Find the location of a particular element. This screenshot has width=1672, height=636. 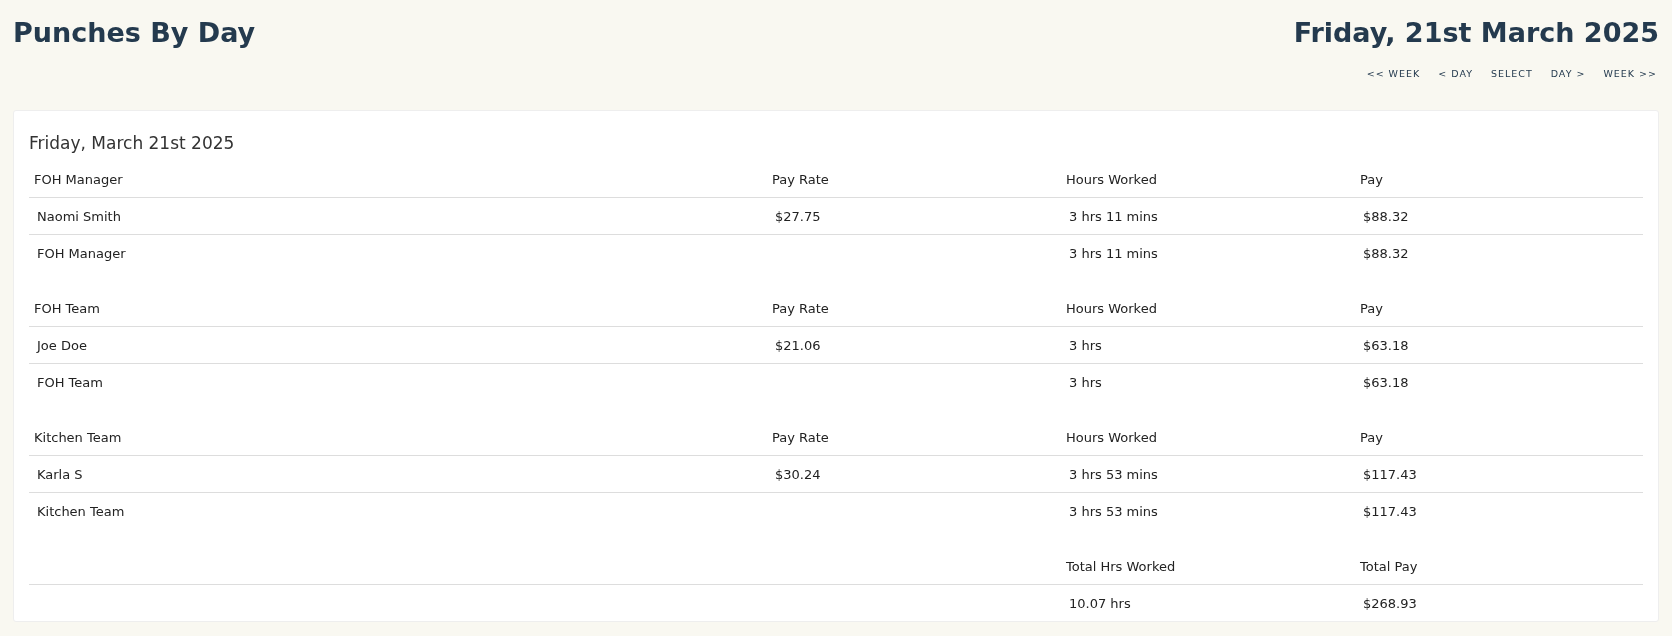

employee-name: Naomi Smith is located at coordinates (79, 216).